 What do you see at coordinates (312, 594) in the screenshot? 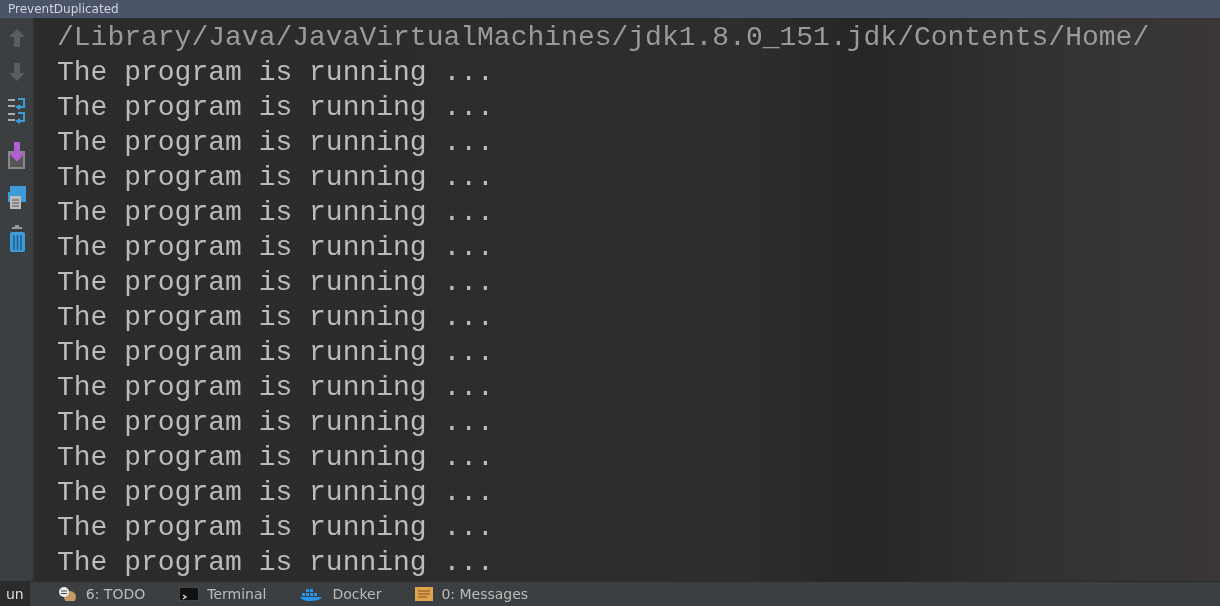
I see `whale-icon` at bounding box center [312, 594].